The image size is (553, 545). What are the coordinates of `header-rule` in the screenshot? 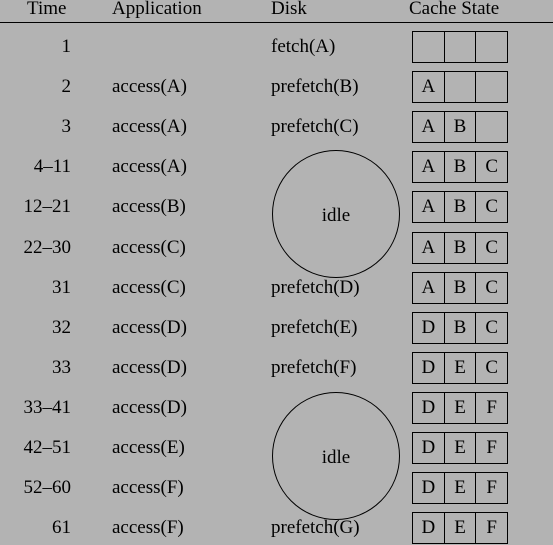 It's located at (276, 22).